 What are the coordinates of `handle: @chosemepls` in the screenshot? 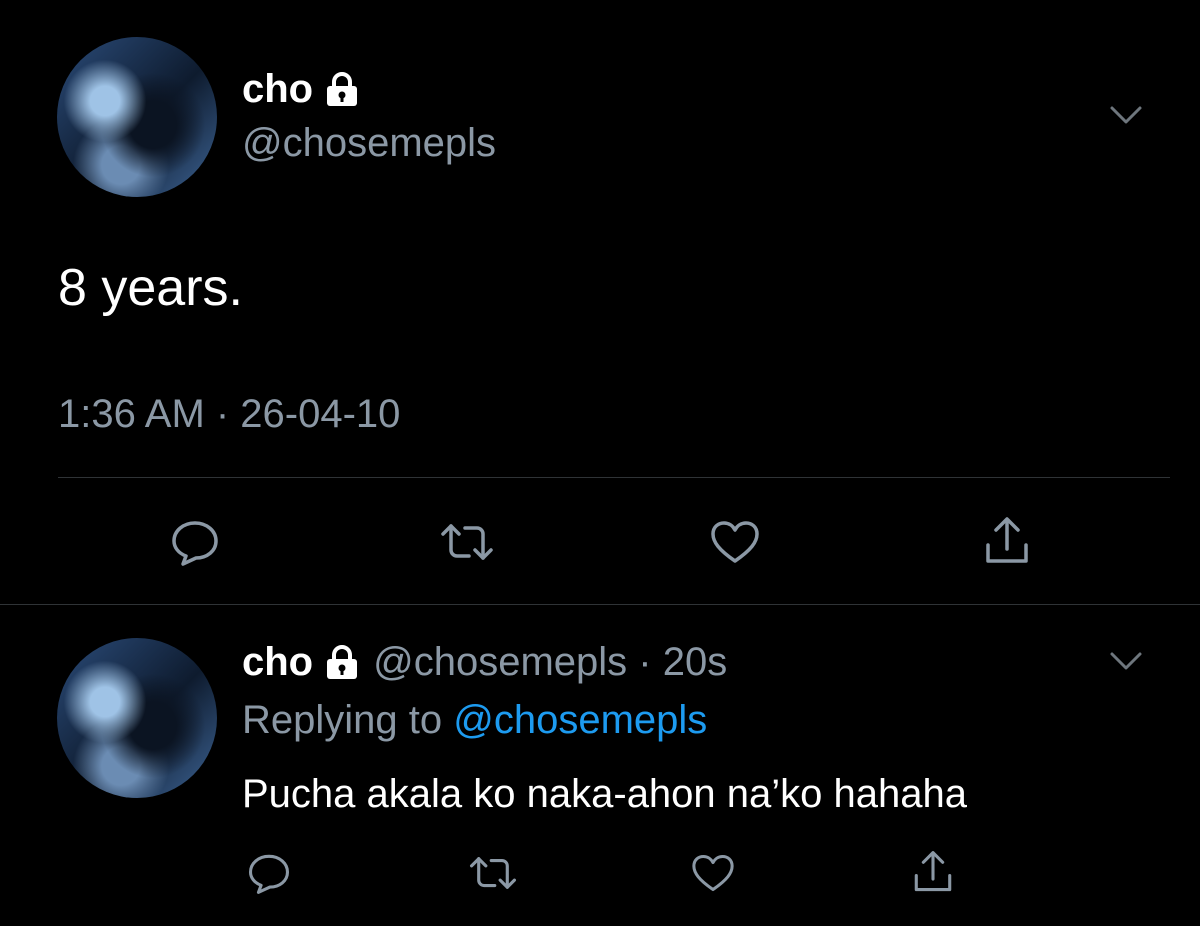 It's located at (369, 143).